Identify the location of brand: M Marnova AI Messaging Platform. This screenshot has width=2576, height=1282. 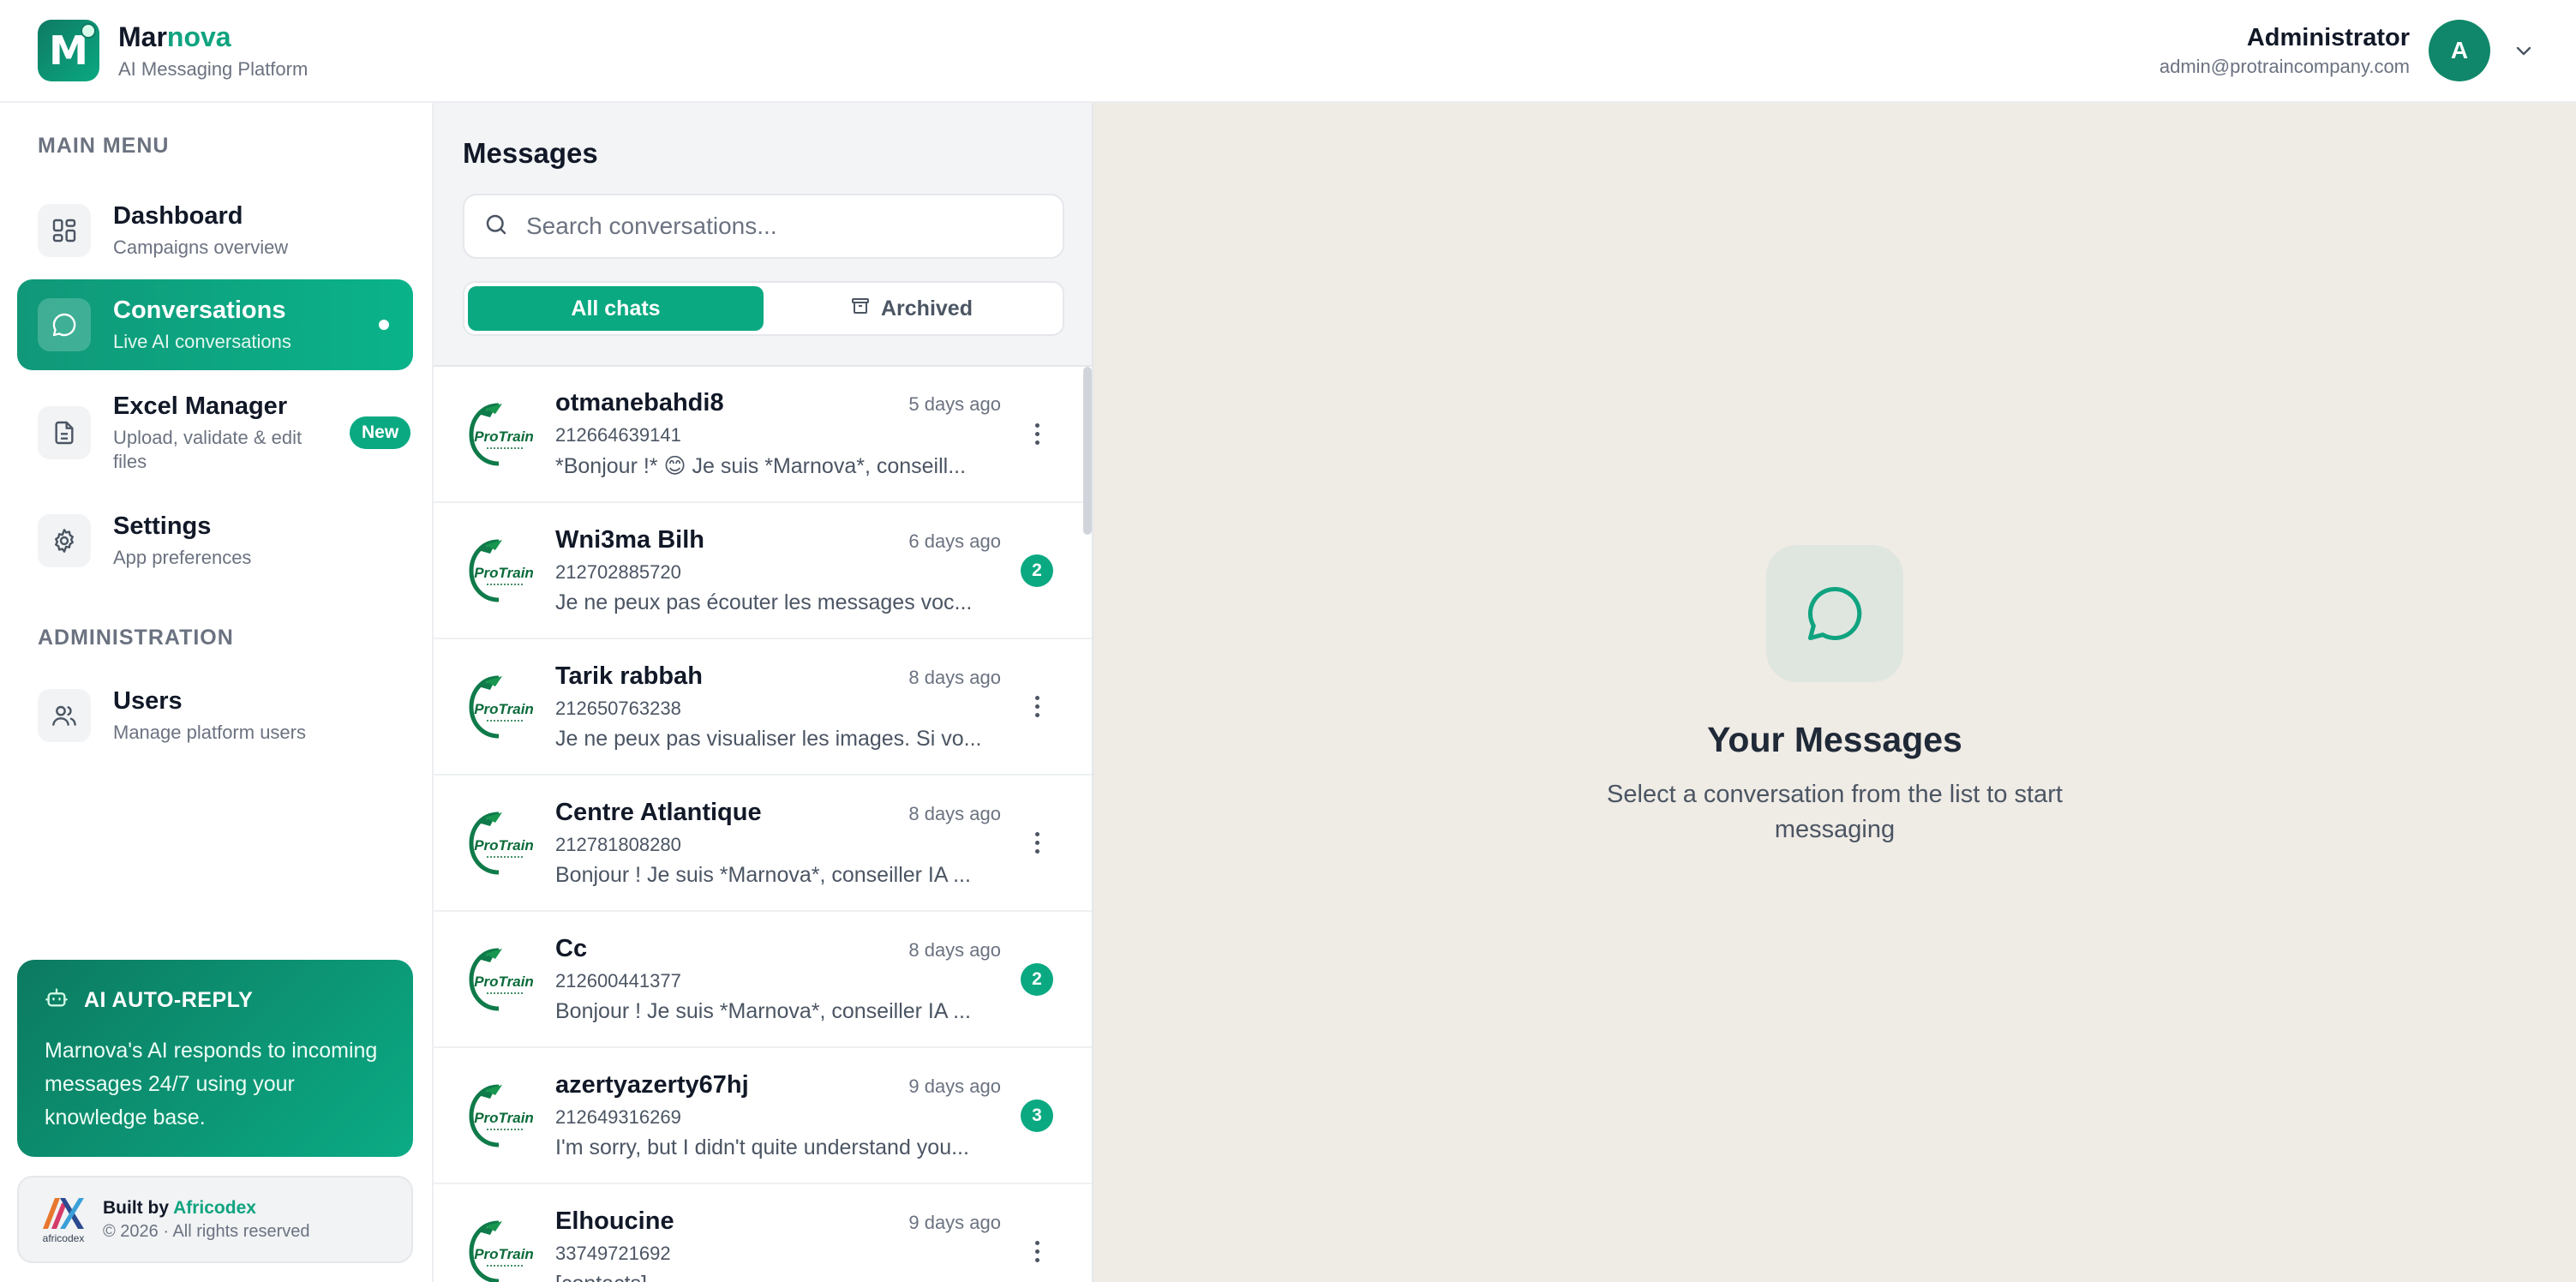
(173, 50).